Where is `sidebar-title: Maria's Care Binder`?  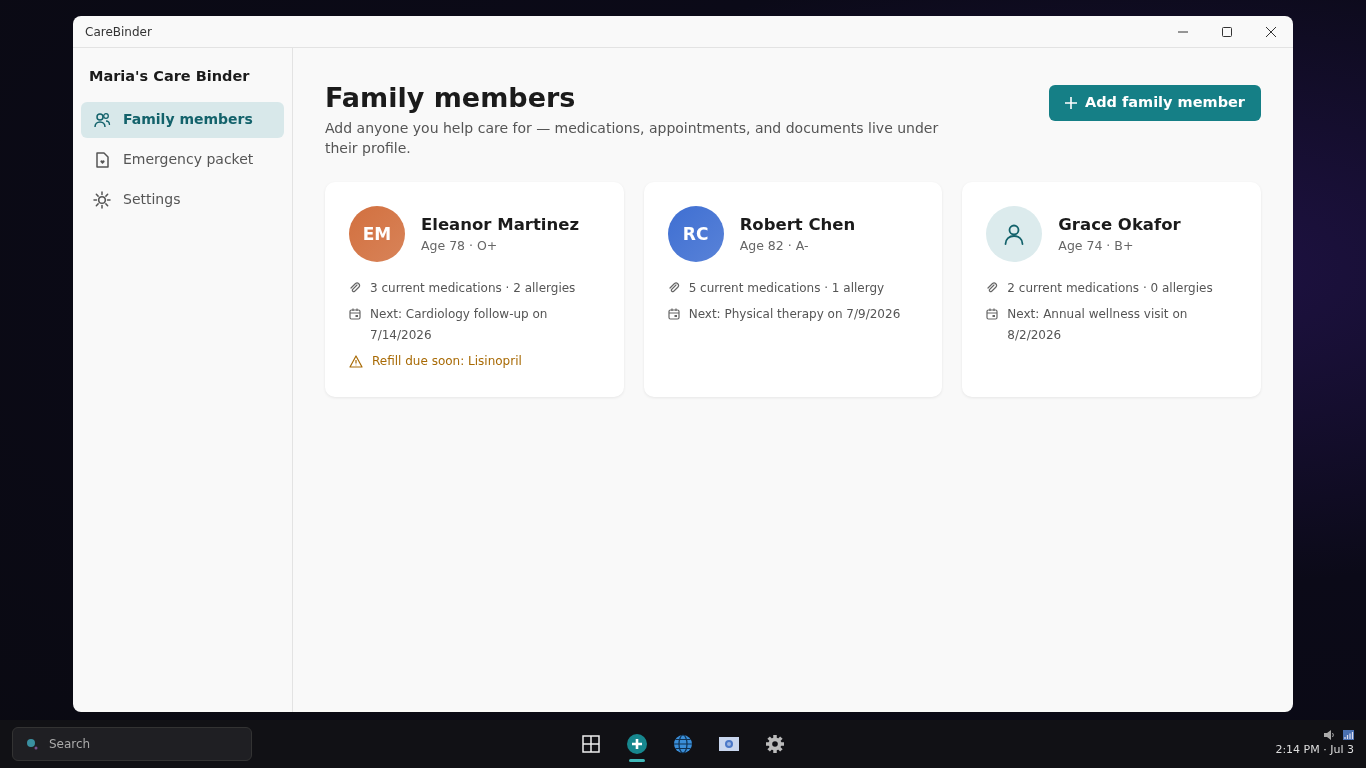
sidebar-title: Maria's Care Binder is located at coordinates (169, 76).